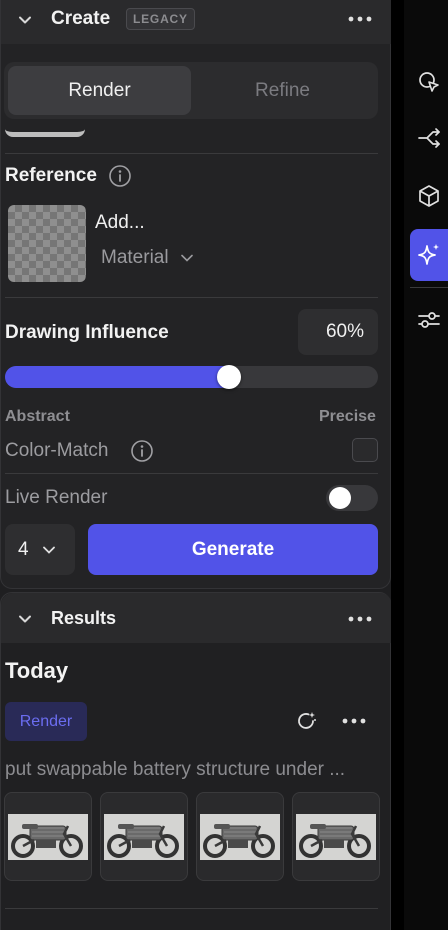  I want to click on live-render-label: Live Render, so click(56, 497).